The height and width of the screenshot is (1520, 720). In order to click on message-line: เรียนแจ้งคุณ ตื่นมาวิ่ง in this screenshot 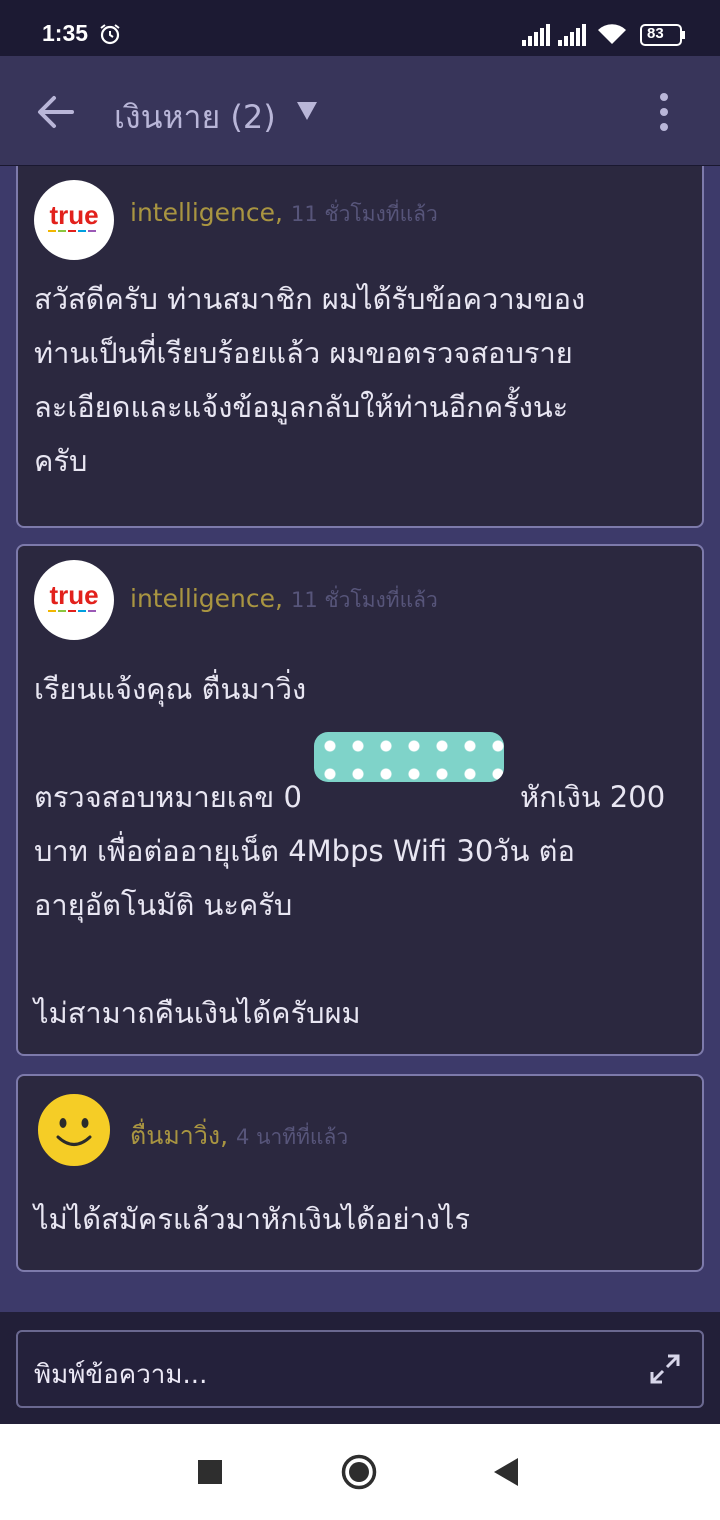, I will do `click(170, 689)`.